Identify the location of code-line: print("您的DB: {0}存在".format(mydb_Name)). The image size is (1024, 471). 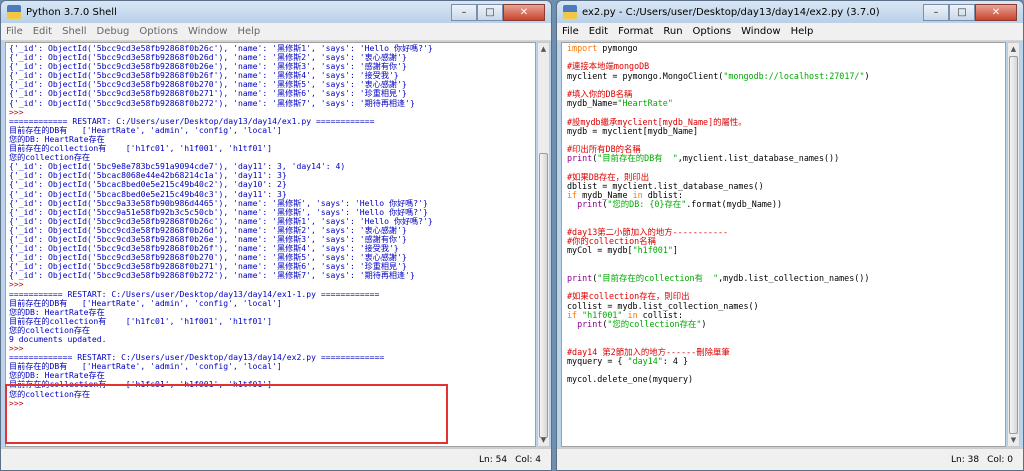
(784, 204).